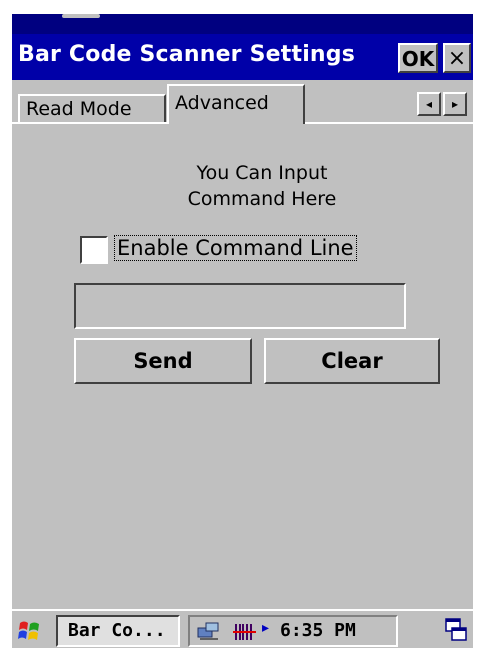 The height and width of the screenshot is (648, 485). What do you see at coordinates (262, 186) in the screenshot?
I see `instruction-text: You Can Input Command Here` at bounding box center [262, 186].